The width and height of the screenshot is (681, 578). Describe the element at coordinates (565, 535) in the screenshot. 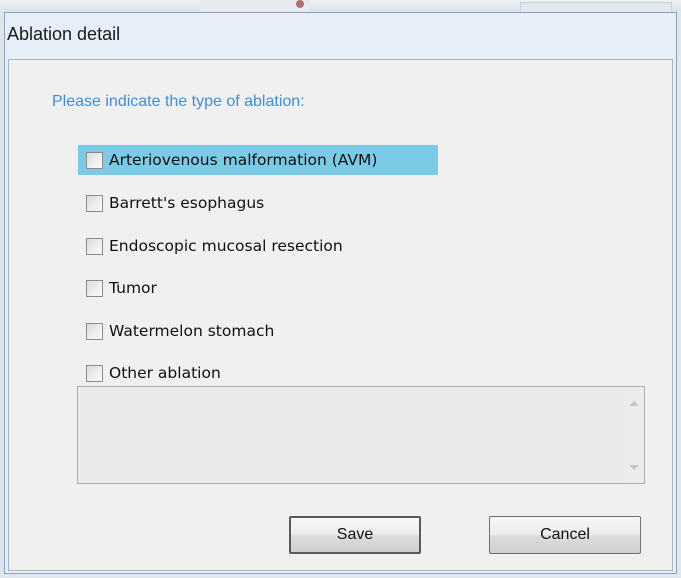

I see `cancel-button: Cancel` at that location.